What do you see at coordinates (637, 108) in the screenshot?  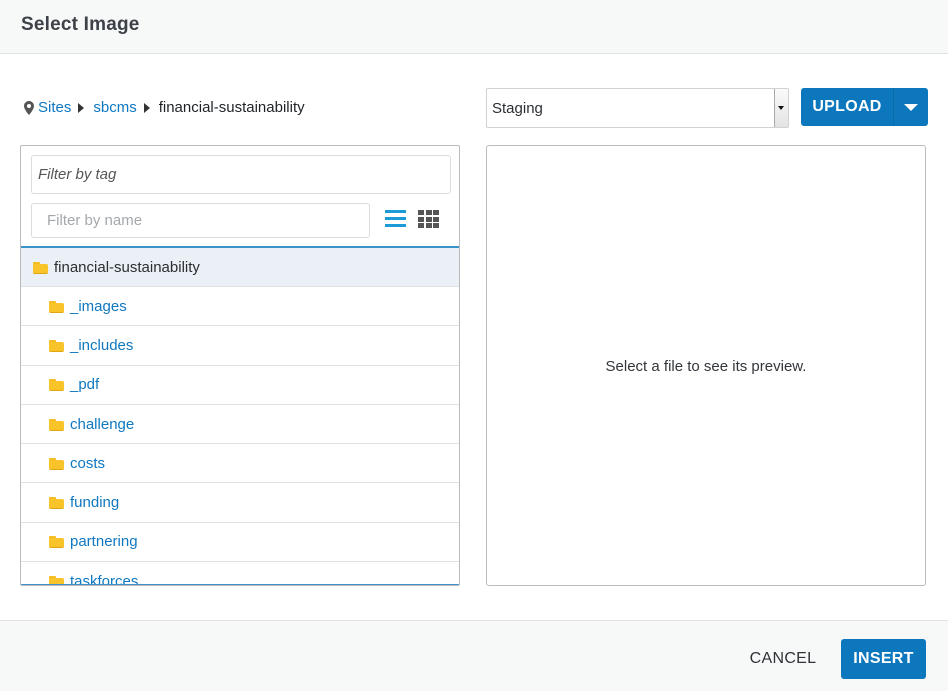 I see `site-select: Staging` at bounding box center [637, 108].